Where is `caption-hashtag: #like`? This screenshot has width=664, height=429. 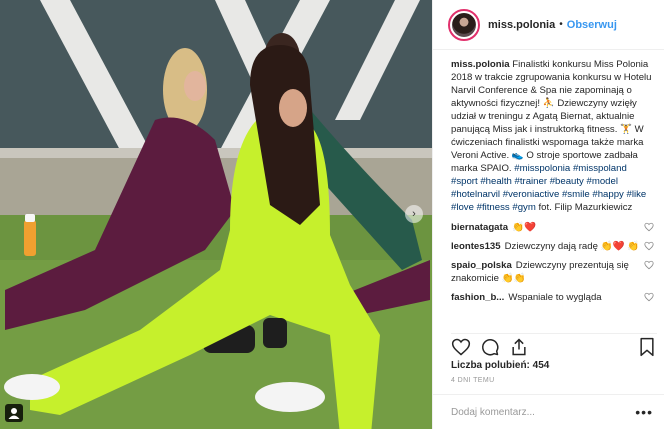
caption-hashtag: #like is located at coordinates (637, 194).